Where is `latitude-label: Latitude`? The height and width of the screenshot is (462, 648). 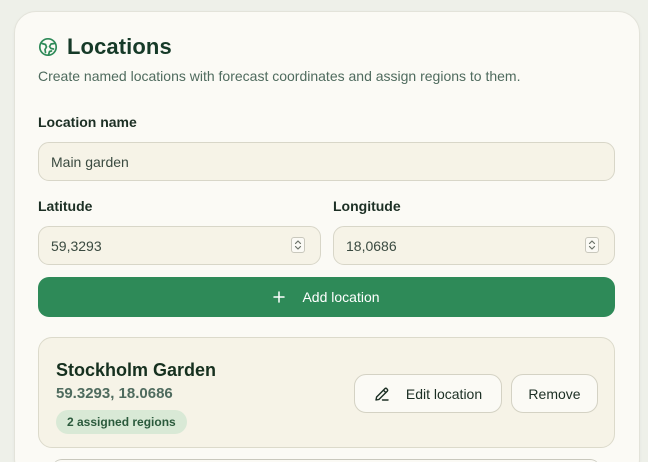
latitude-label: Latitude is located at coordinates (65, 206).